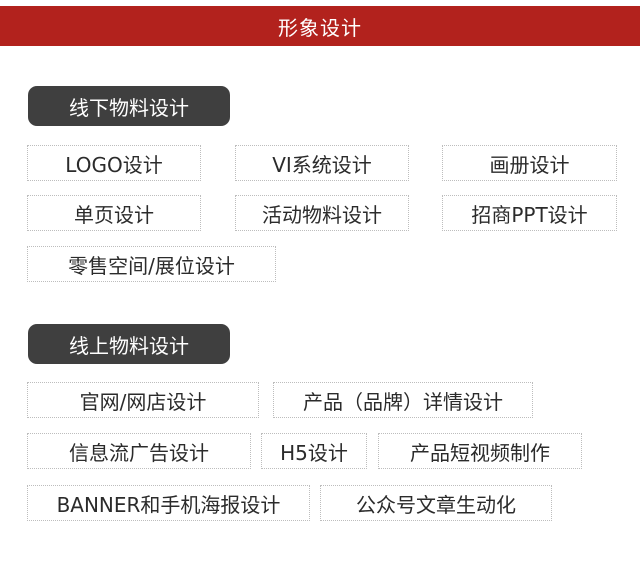 This screenshot has height=580, width=640. I want to click on service-tag-website-shop: 官网/网店设计, so click(143, 400).